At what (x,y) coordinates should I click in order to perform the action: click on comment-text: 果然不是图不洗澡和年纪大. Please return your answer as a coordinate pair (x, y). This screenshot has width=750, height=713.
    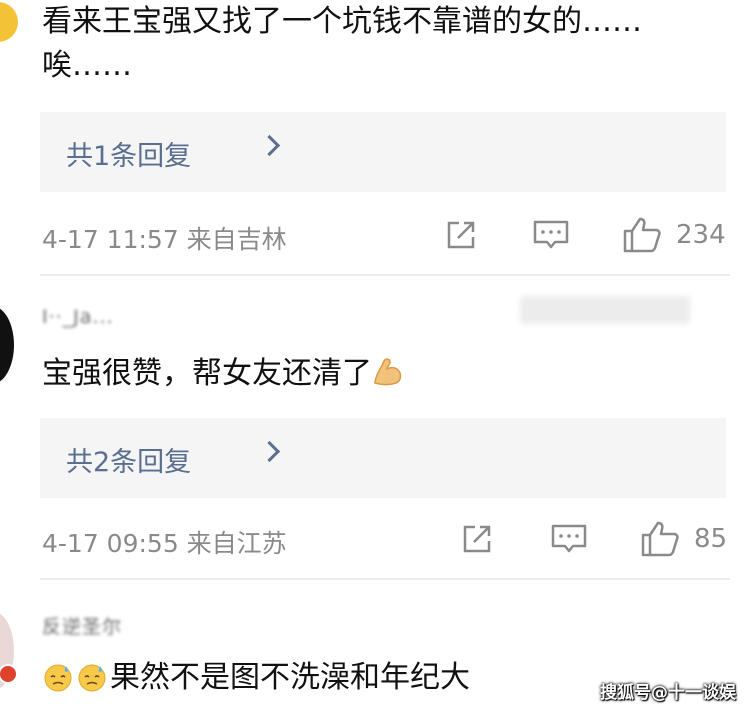
    Looking at the image, I should click on (256, 678).